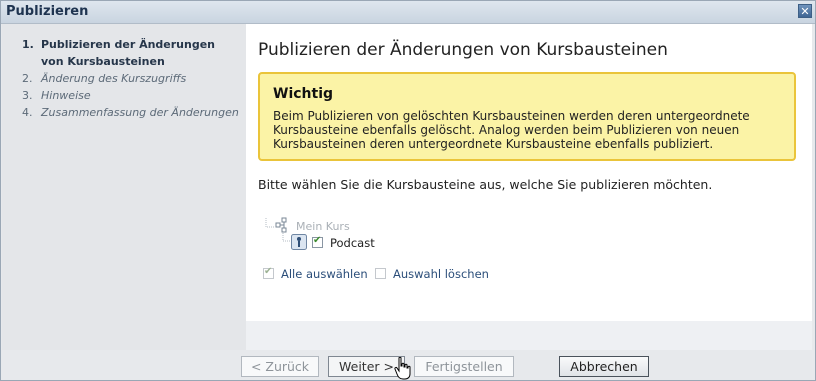 Image resolution: width=816 pixels, height=381 pixels. What do you see at coordinates (280, 366) in the screenshot?
I see `back-button: < Zurück` at bounding box center [280, 366].